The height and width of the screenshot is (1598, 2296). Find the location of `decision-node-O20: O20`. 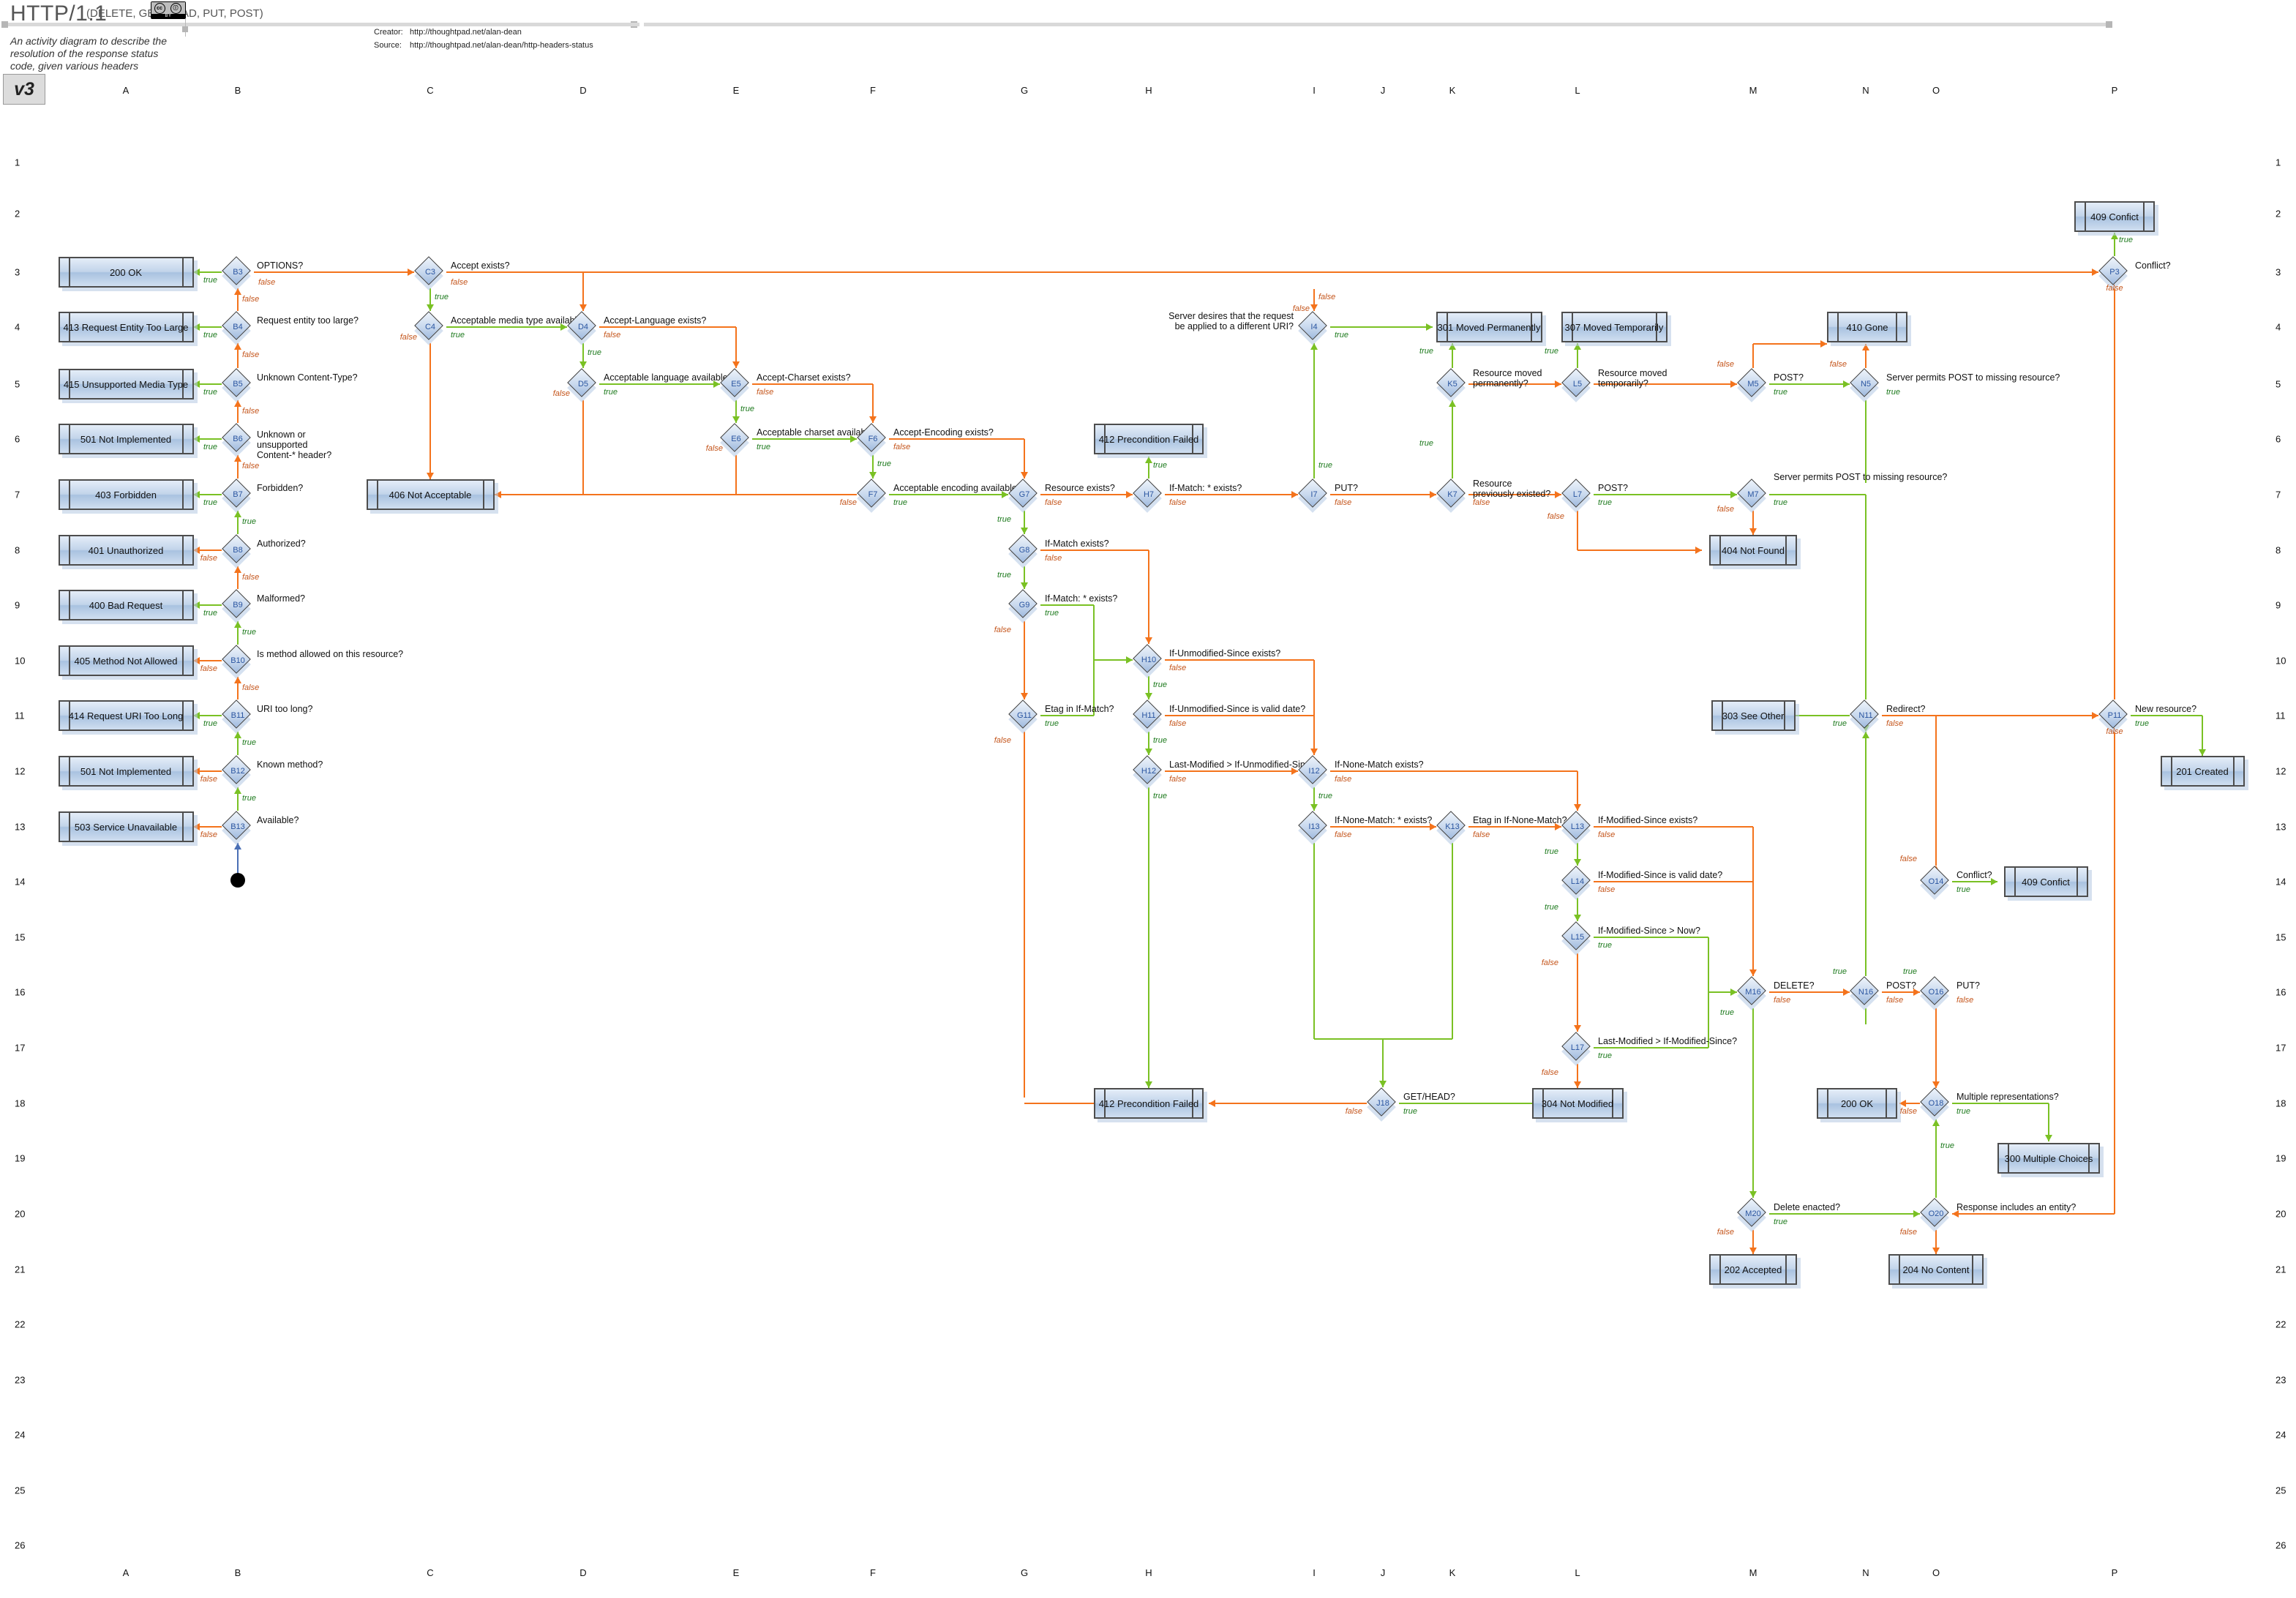

decision-node-O20: O20 is located at coordinates (1936, 1213).